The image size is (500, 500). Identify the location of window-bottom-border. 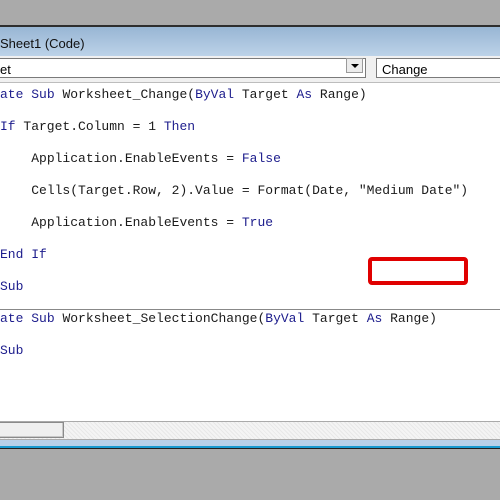
(250, 448).